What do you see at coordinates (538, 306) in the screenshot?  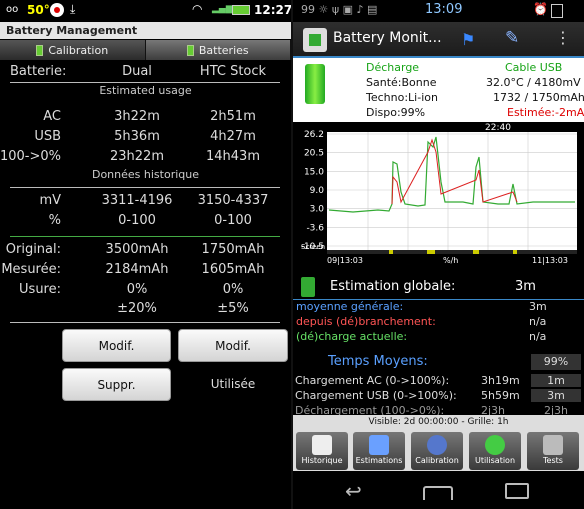 I see `avg-general-value: 3m` at bounding box center [538, 306].